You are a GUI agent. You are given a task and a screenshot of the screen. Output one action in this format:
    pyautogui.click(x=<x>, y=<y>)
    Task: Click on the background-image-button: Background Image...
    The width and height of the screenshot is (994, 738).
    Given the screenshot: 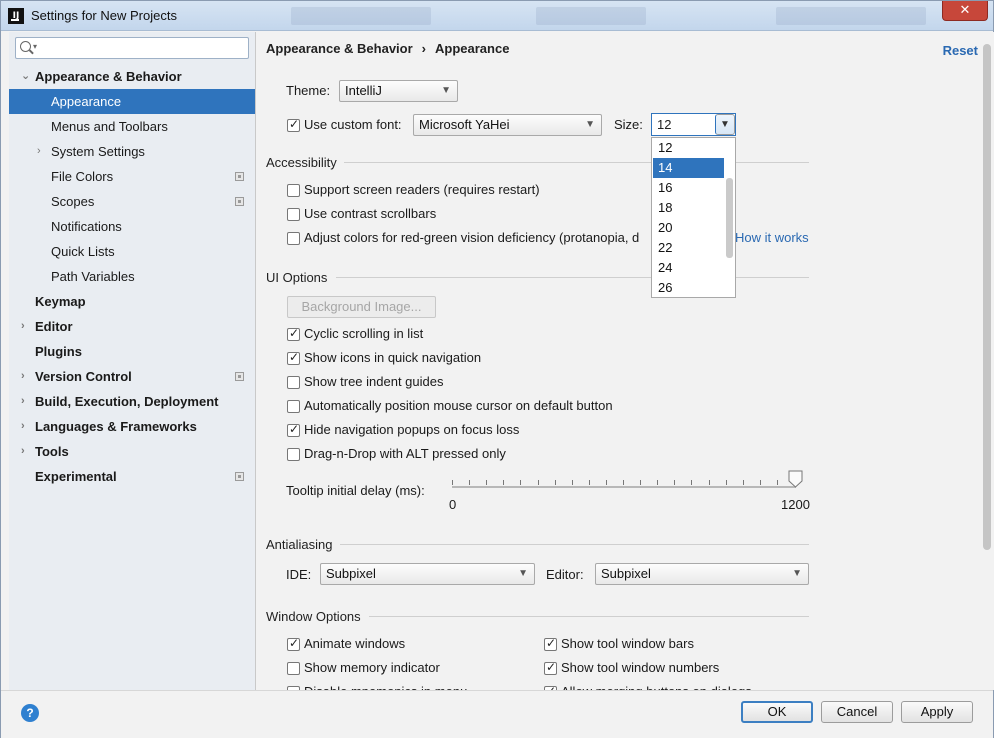 What is the action you would take?
    pyautogui.click(x=361, y=307)
    